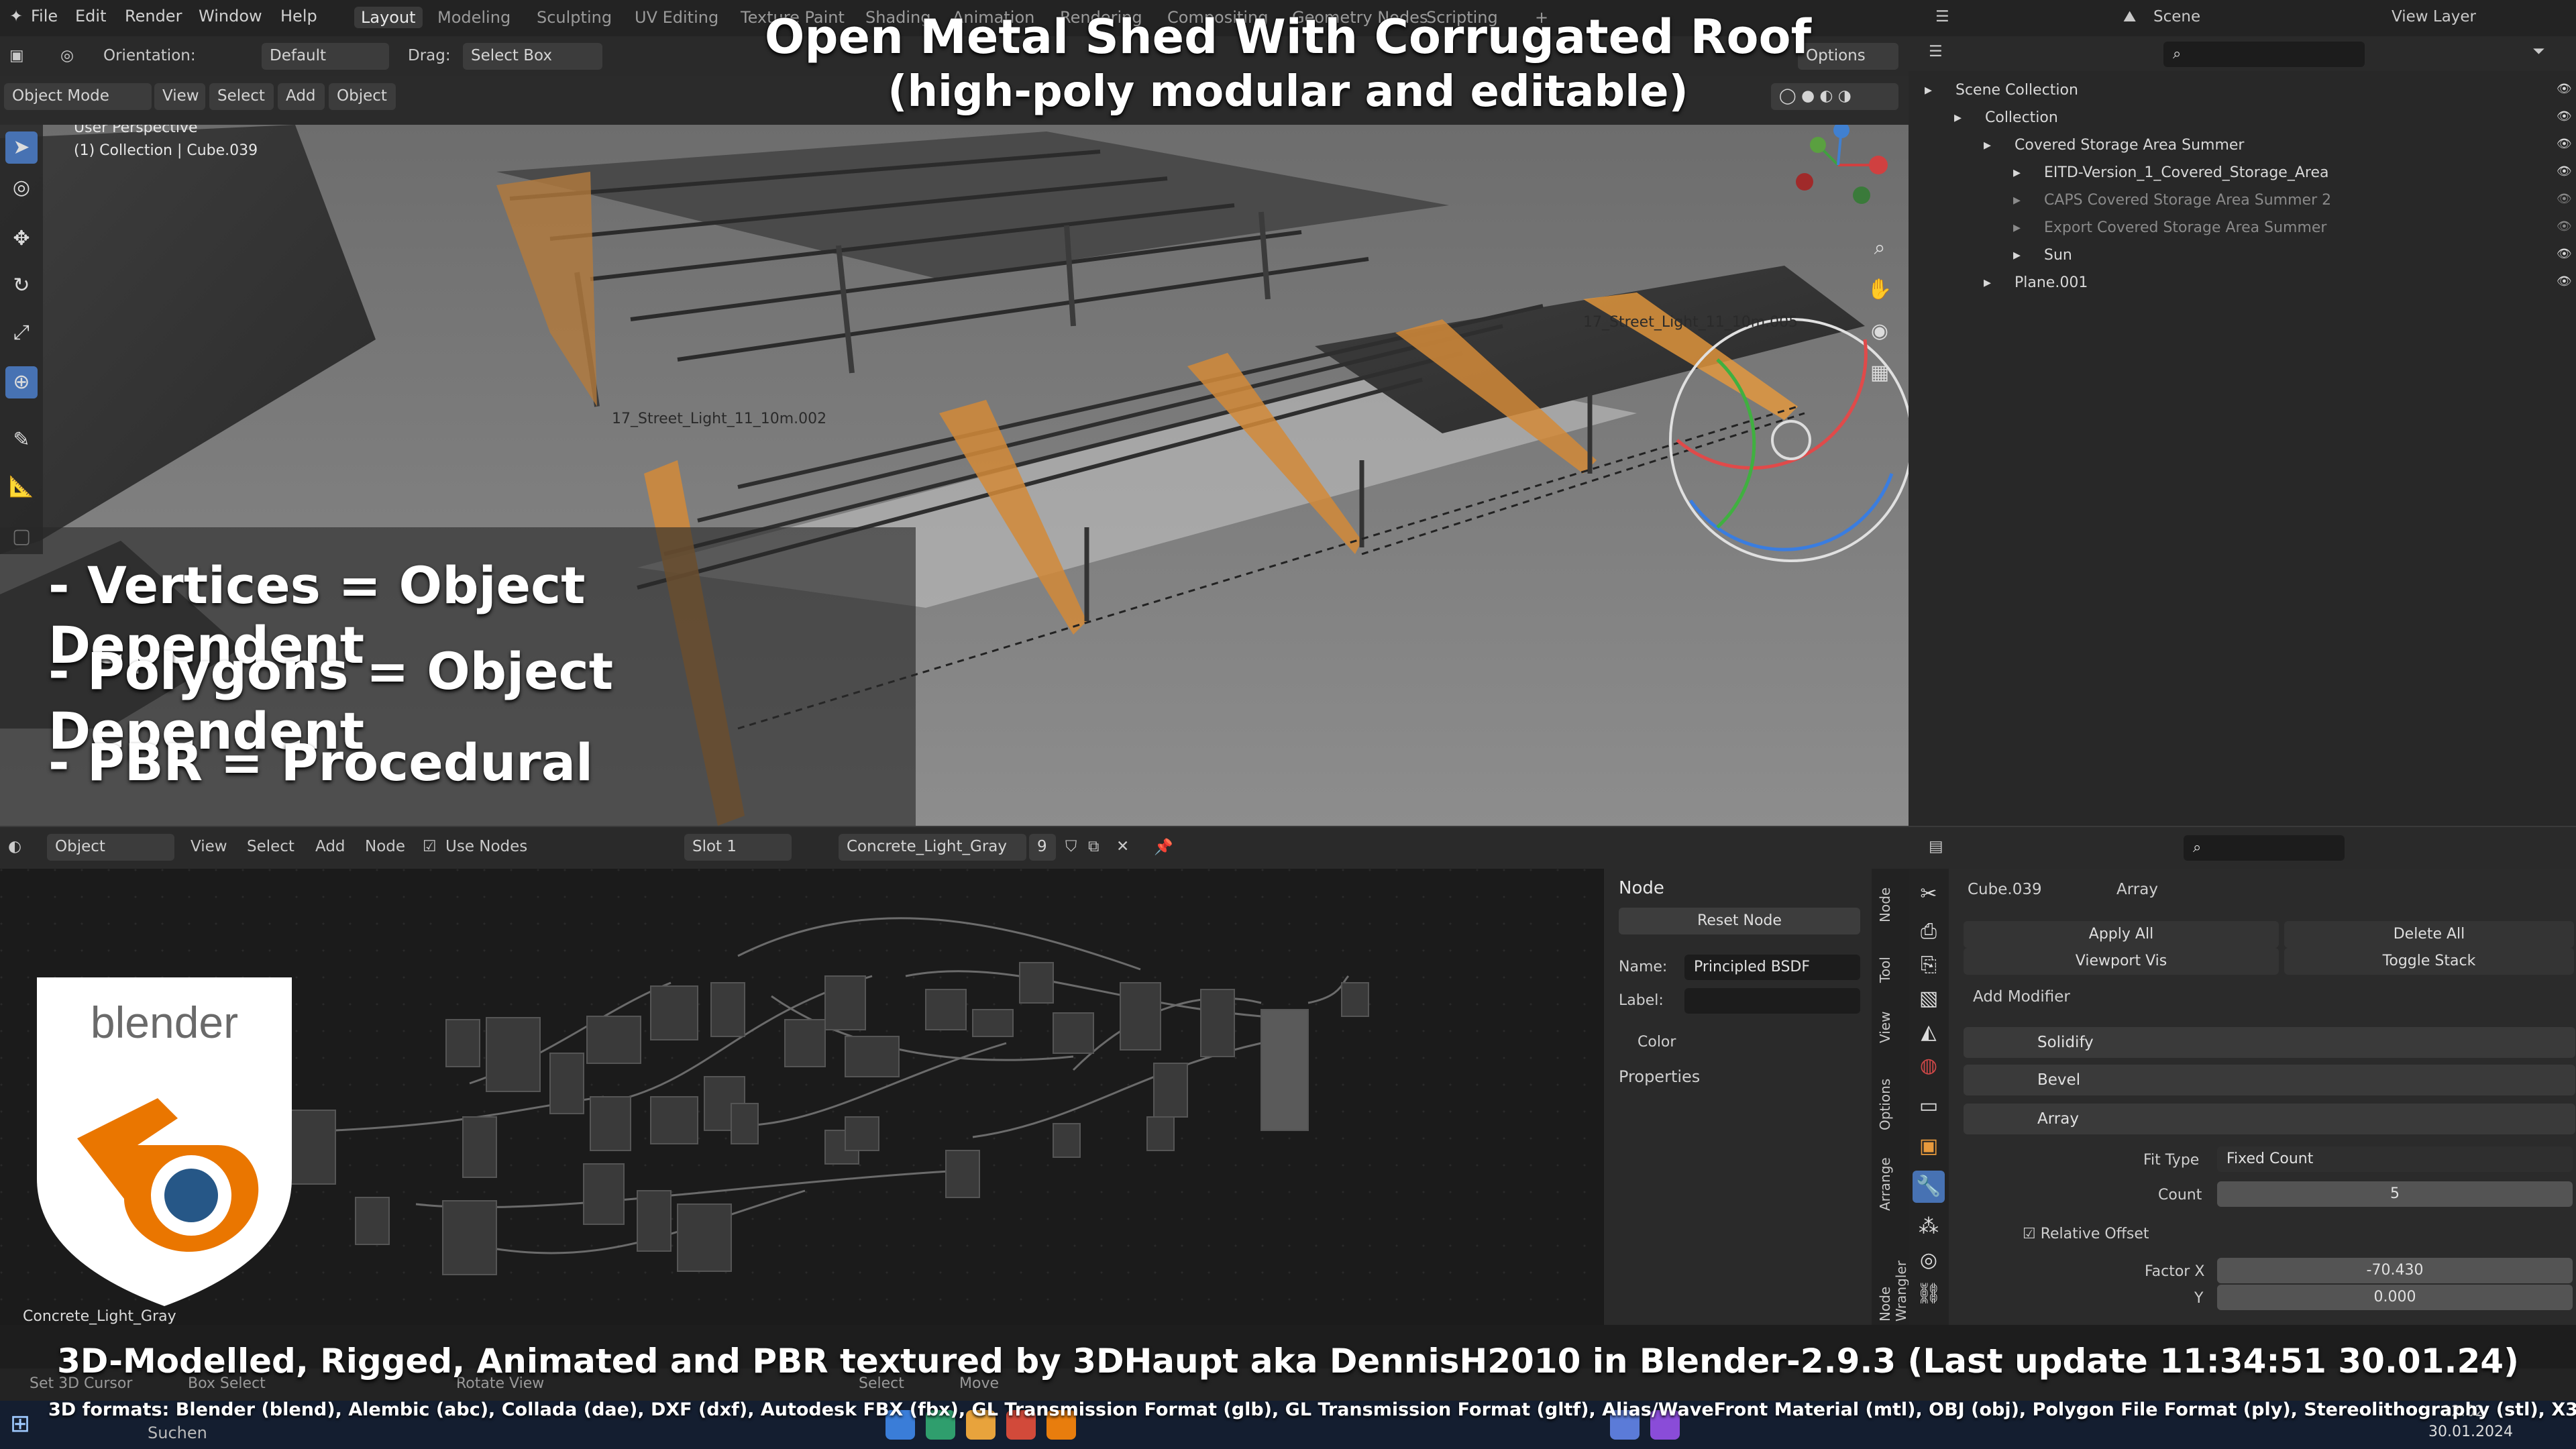 This screenshot has width=2576, height=1449. What do you see at coordinates (2264, 848) in the screenshot?
I see `properties-search-field: ⌕` at bounding box center [2264, 848].